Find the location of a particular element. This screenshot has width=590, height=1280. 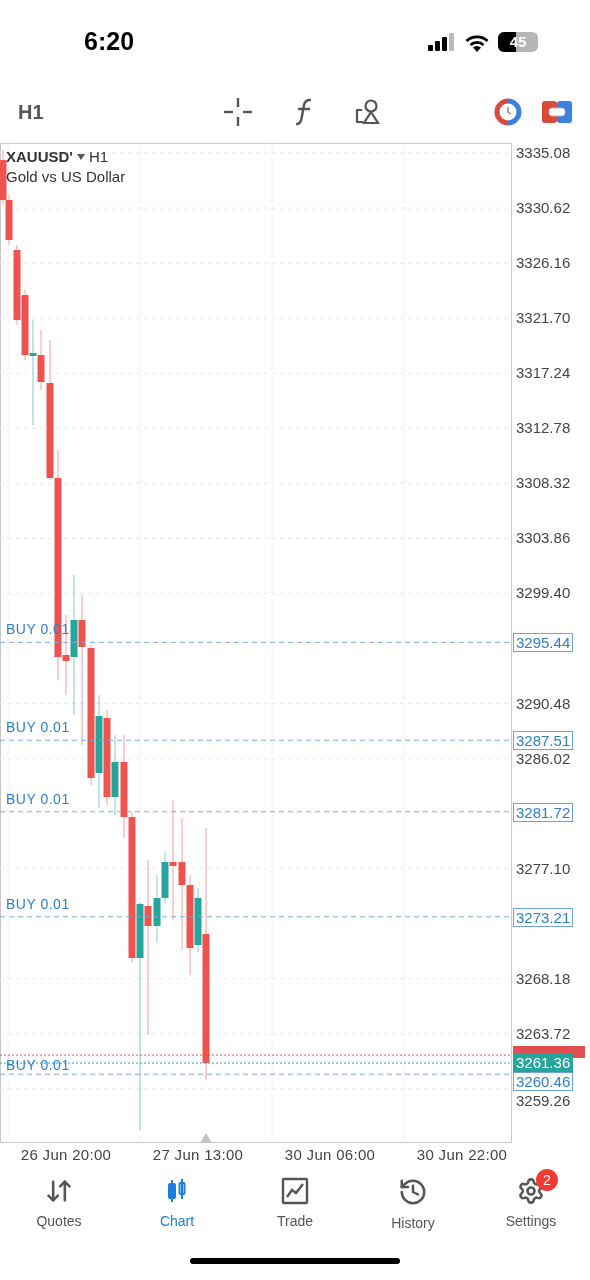

time-tick: 30 Jun 06:00 is located at coordinates (330, 1154).